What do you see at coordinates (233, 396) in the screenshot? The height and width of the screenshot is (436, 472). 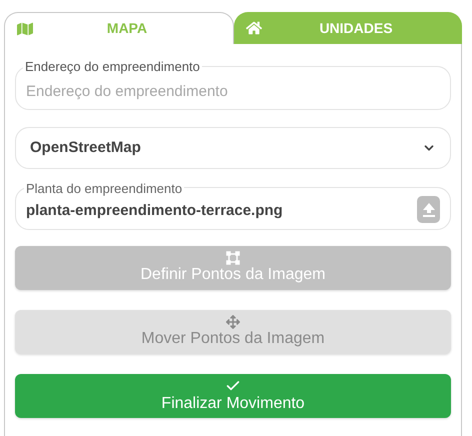 I see `action-button: Finalizar Movimento` at bounding box center [233, 396].